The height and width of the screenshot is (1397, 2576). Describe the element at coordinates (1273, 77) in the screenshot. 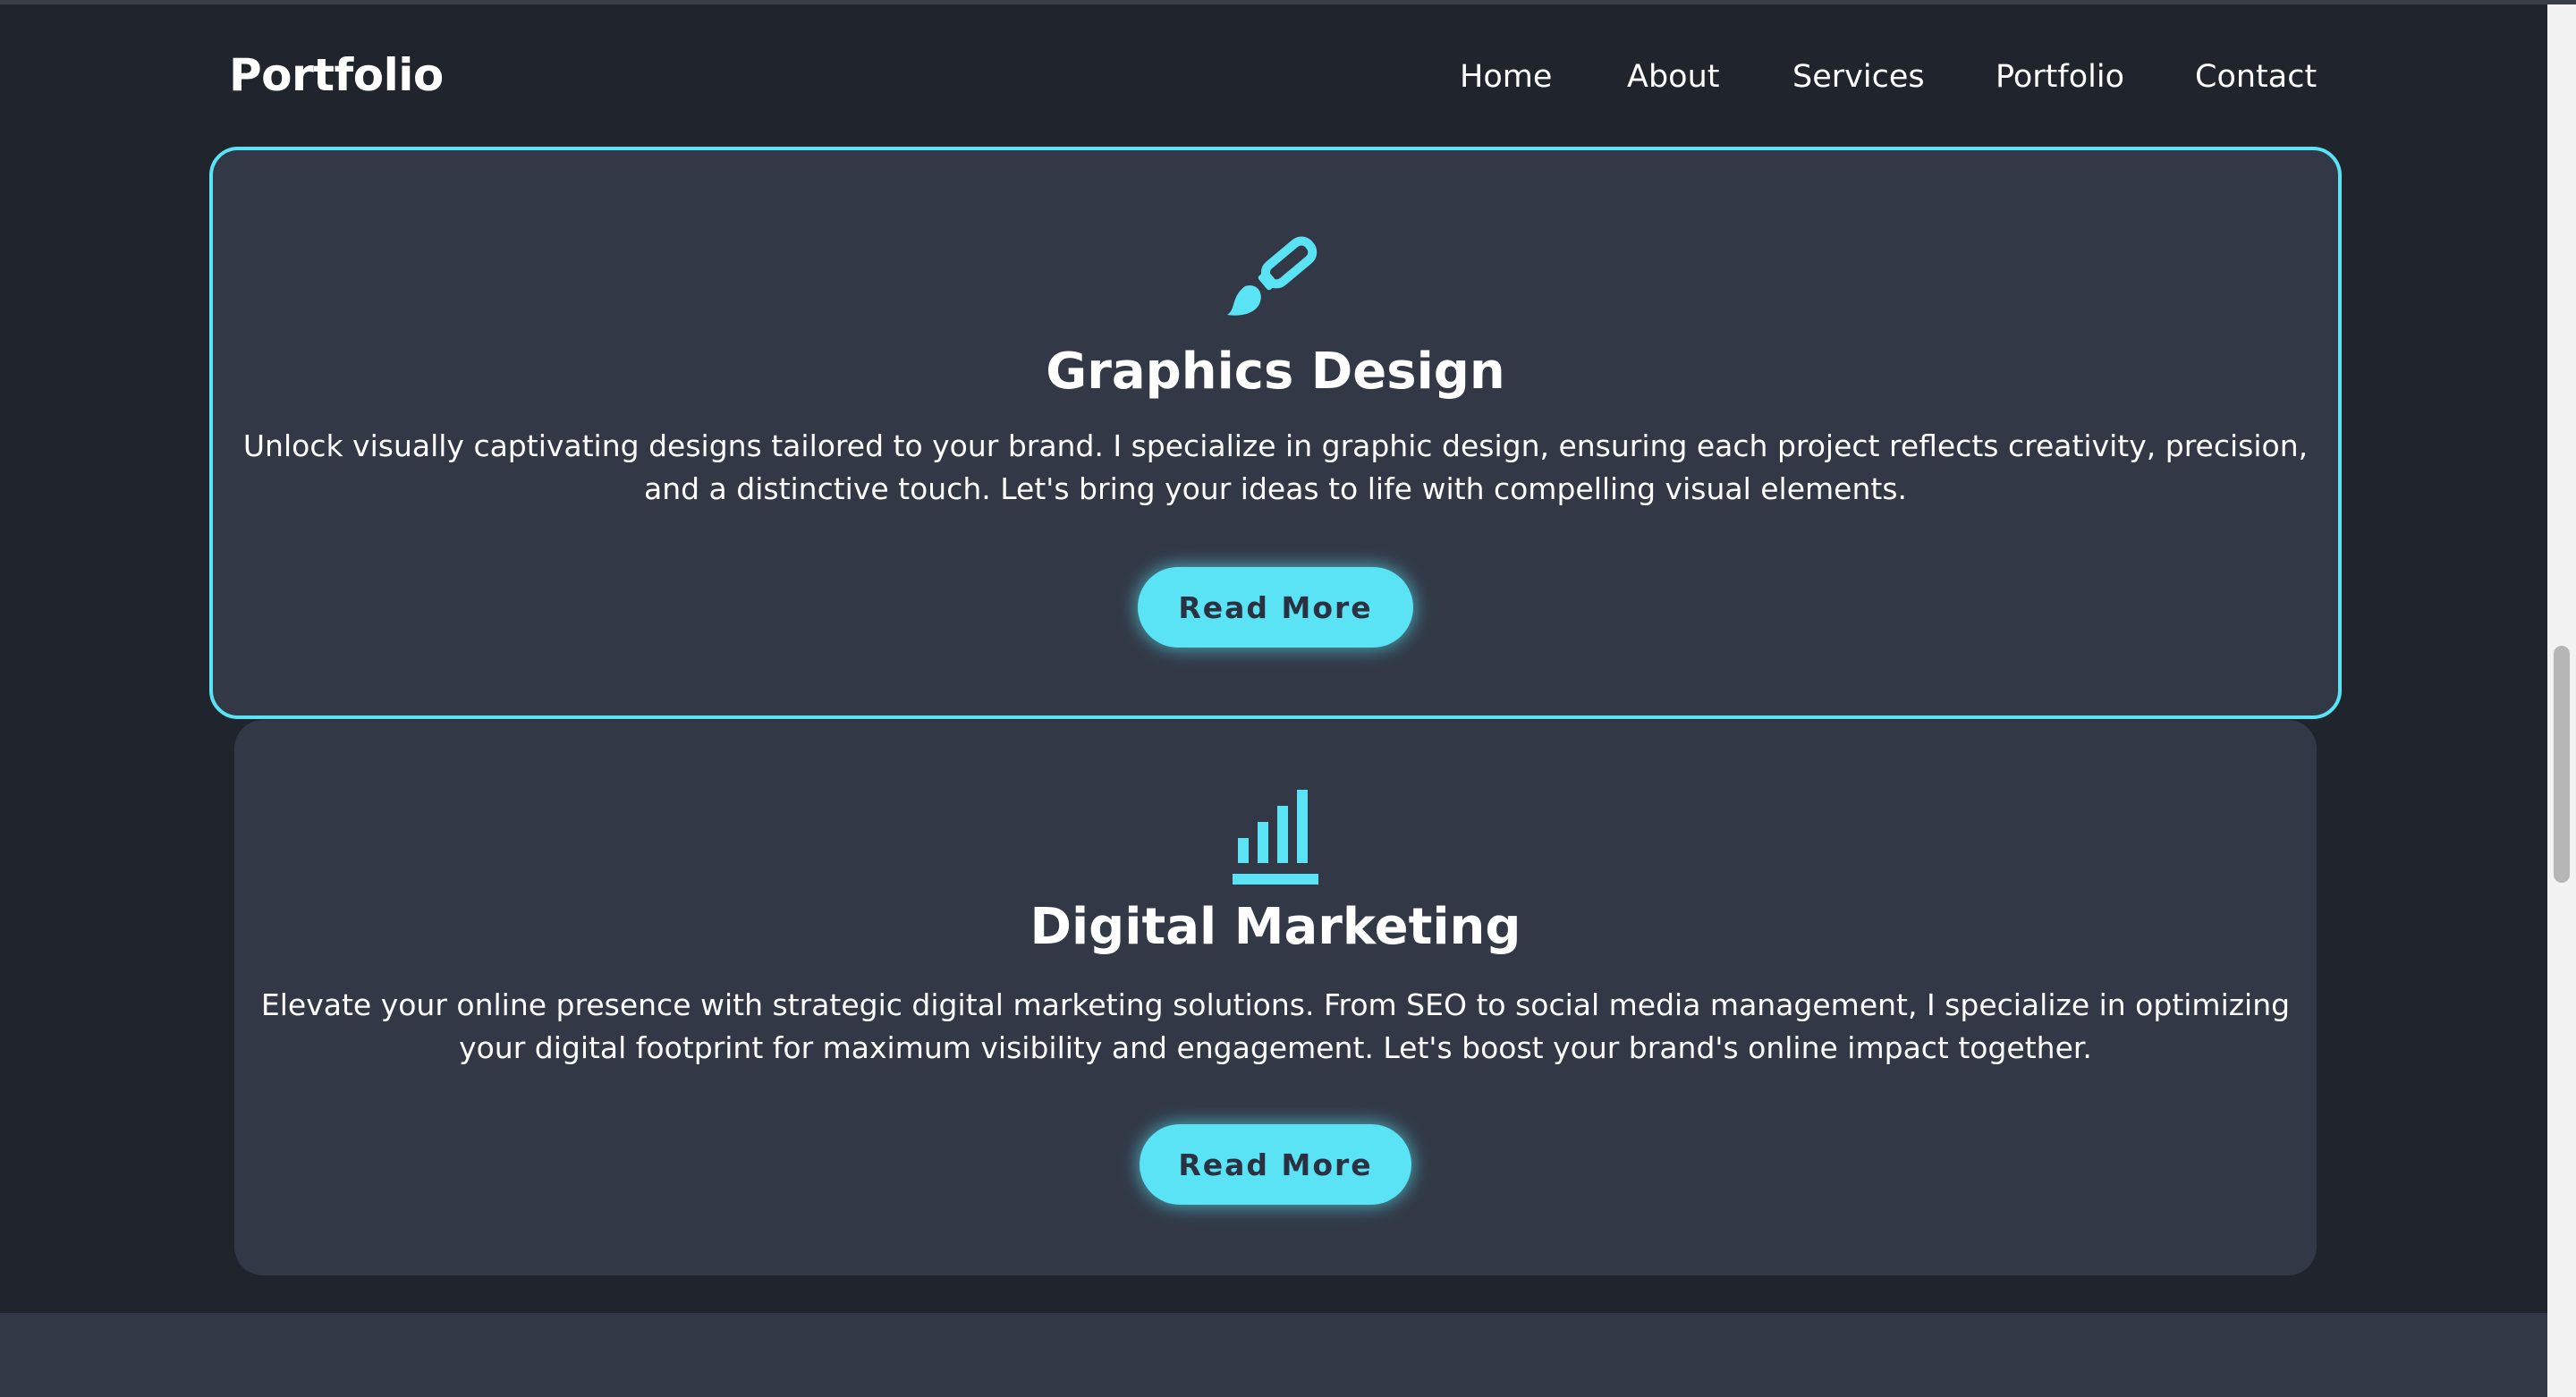

I see `main-nav: Home About Services Portfolio Contact` at that location.